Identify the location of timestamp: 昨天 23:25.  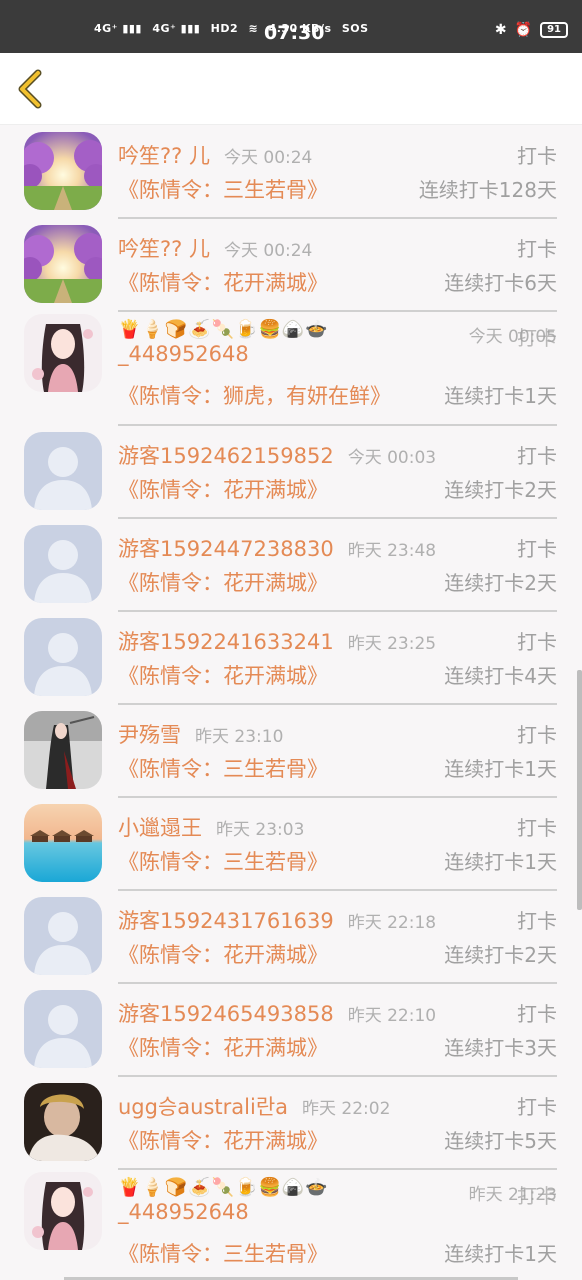
(392, 644).